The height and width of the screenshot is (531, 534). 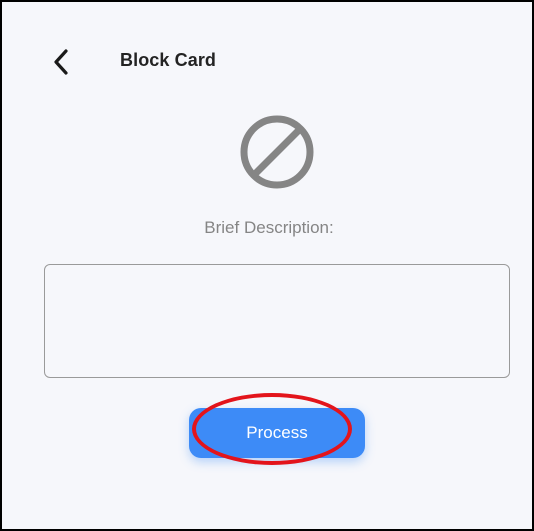 What do you see at coordinates (277, 433) in the screenshot?
I see `process-button: Process` at bounding box center [277, 433].